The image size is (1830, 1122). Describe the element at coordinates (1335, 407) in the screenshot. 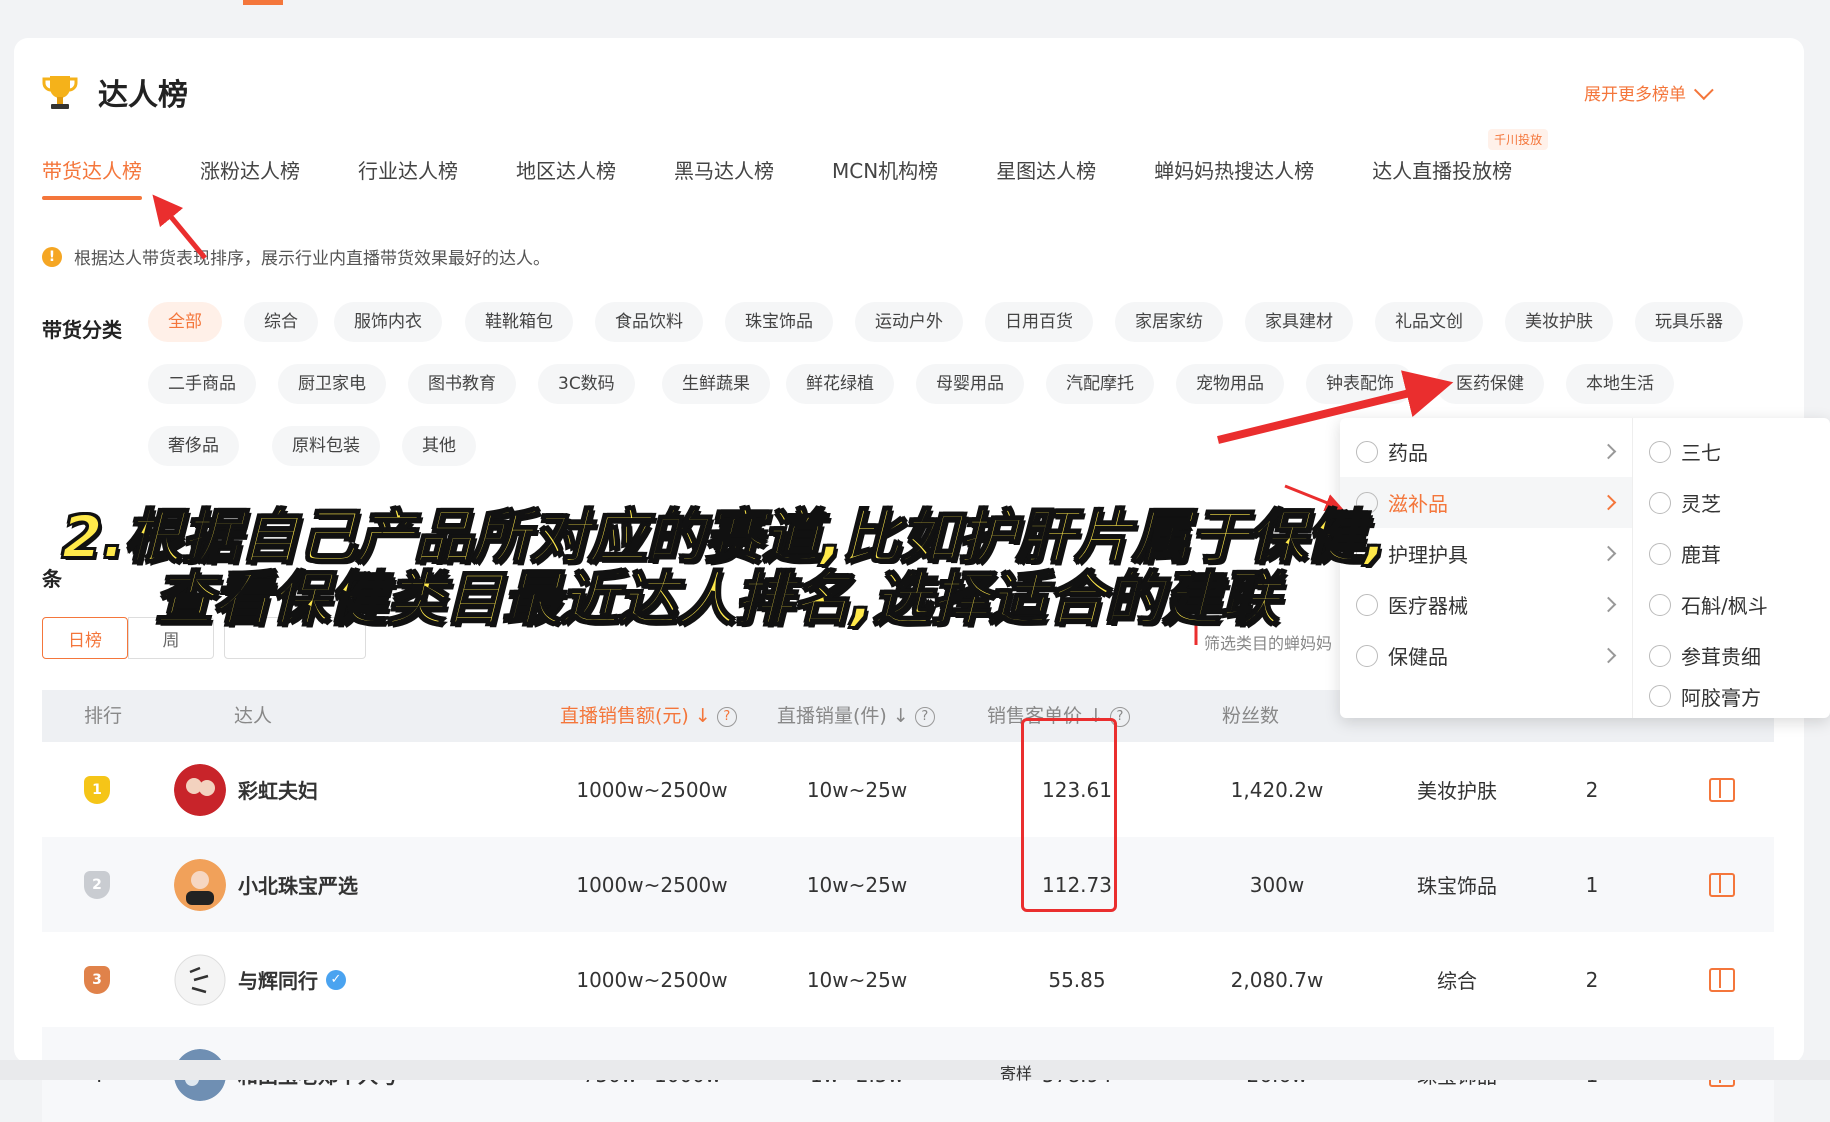

I see `arrow-to-medical-chip` at that location.